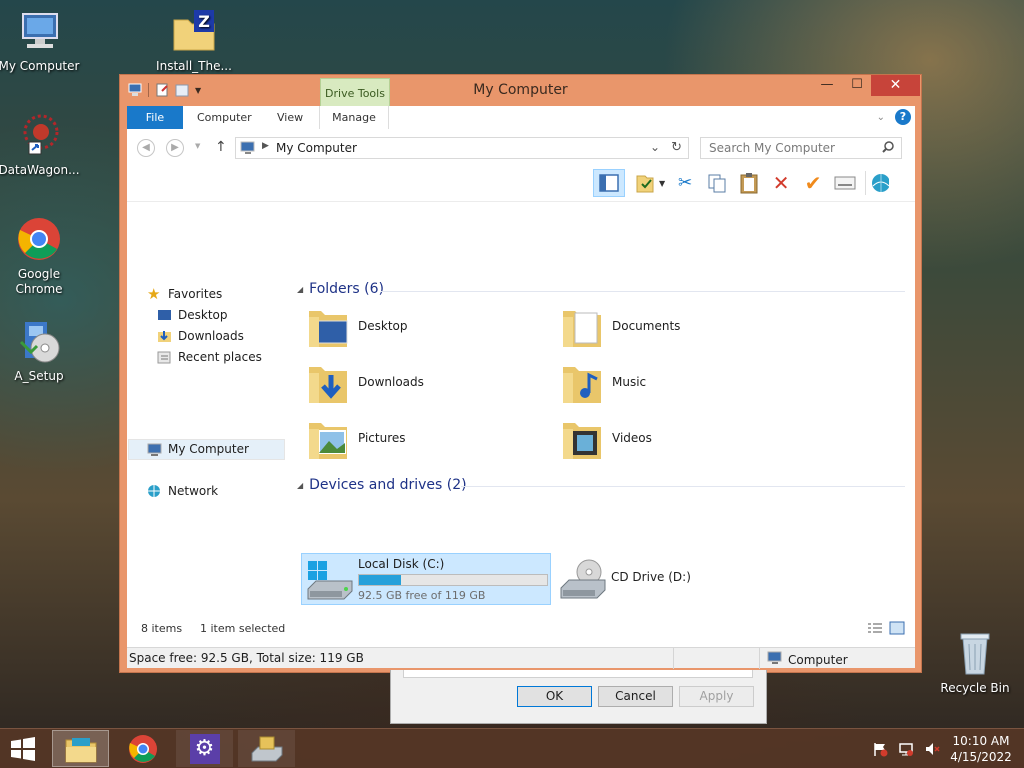 This screenshot has height=768, width=1024. Describe the element at coordinates (578, 674) in the screenshot. I see `dialog-panel` at that location.